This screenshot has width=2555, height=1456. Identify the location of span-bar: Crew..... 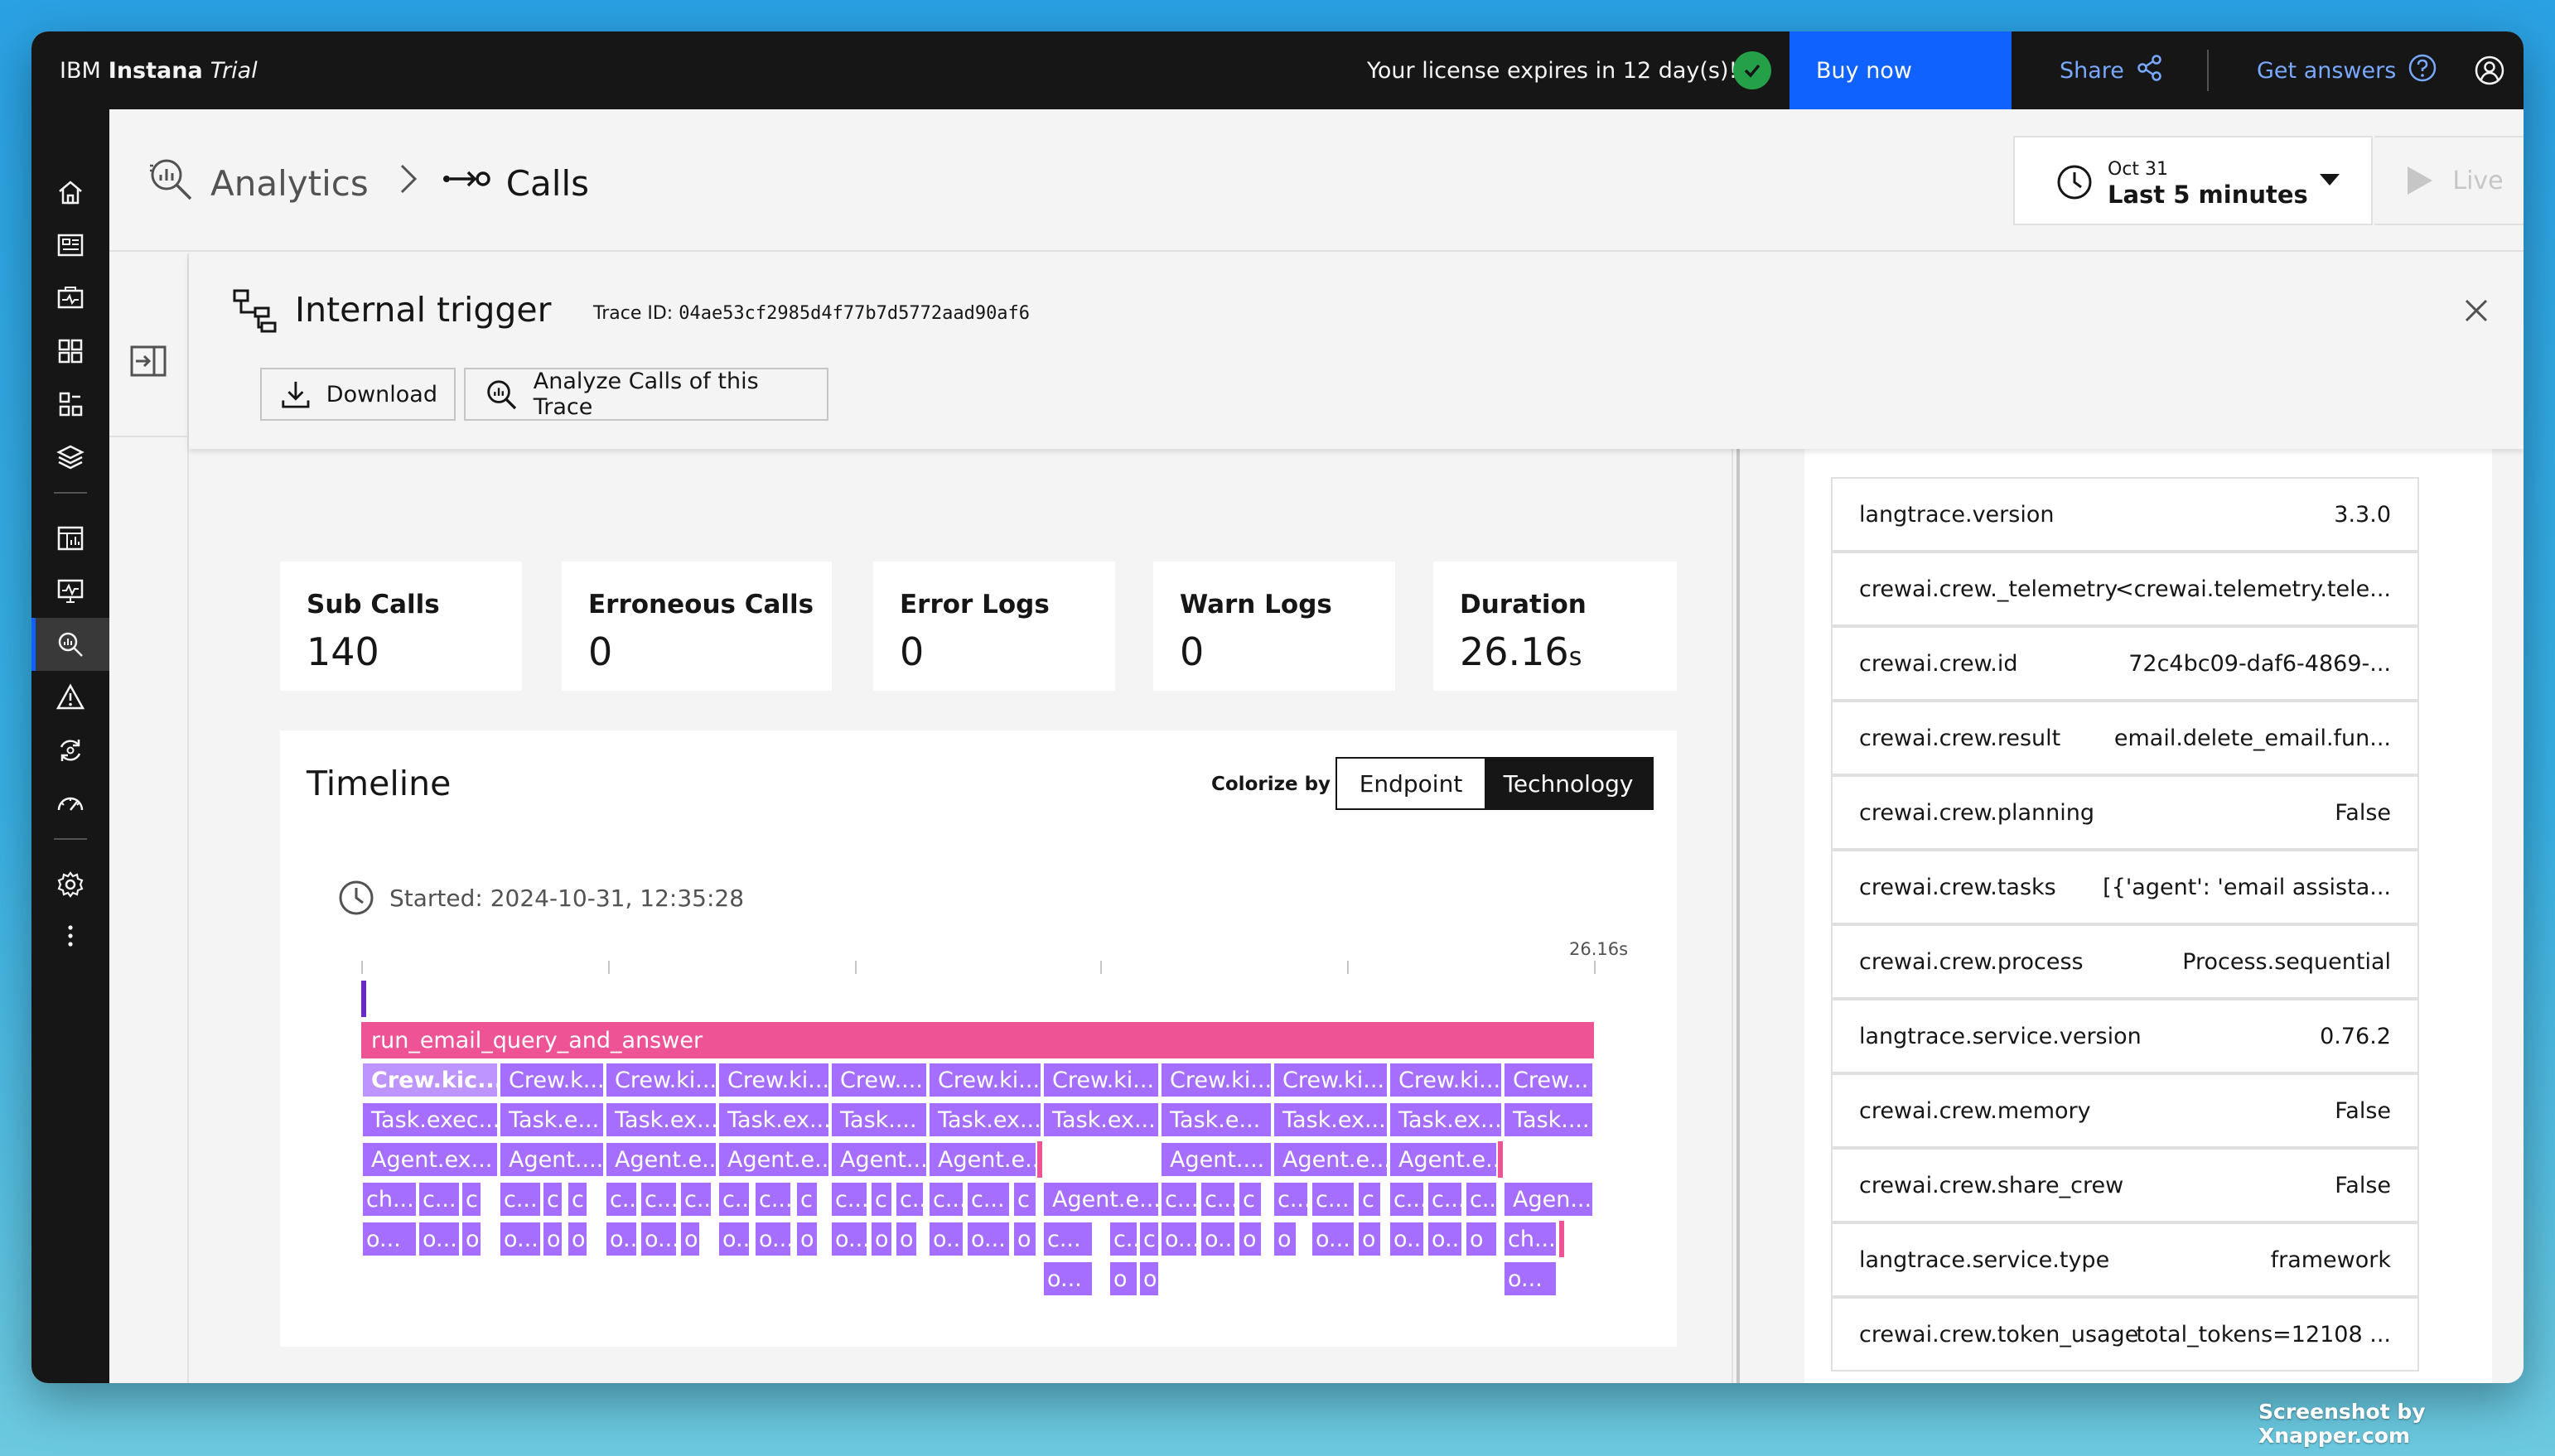
(879, 1080).